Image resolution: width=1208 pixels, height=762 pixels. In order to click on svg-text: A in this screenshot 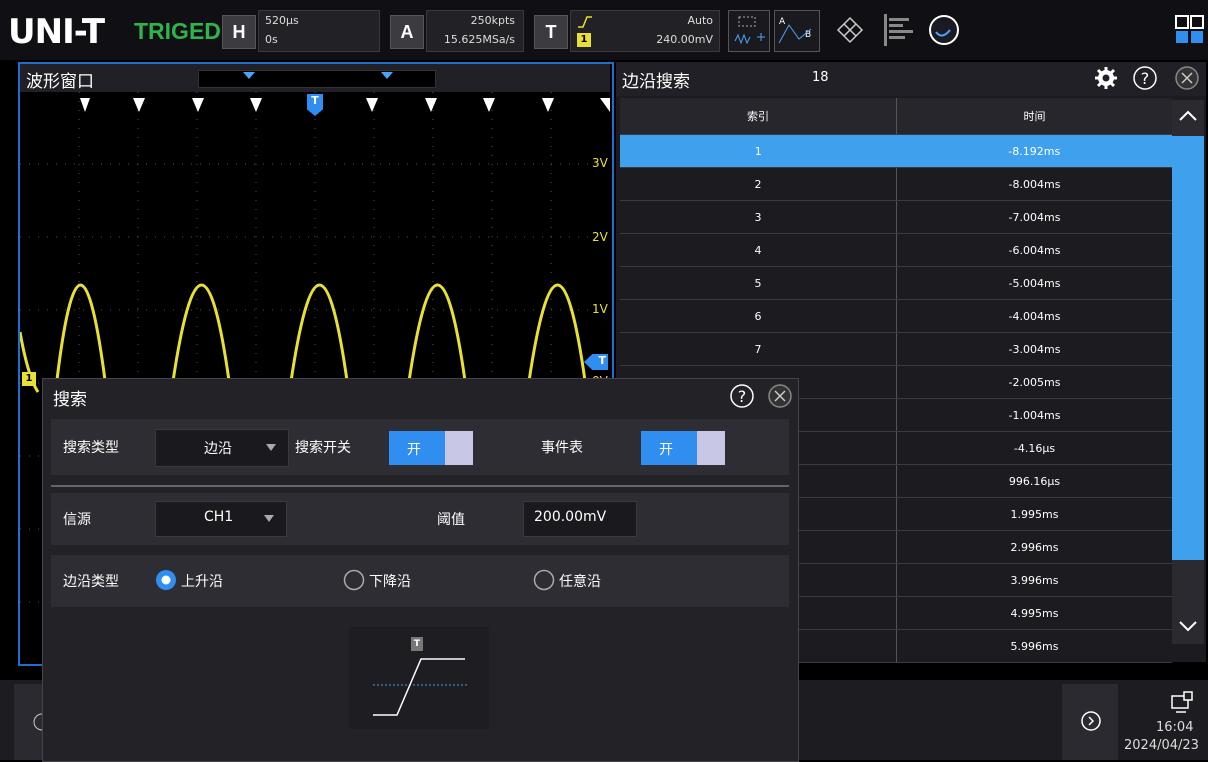, I will do `click(782, 22)`.